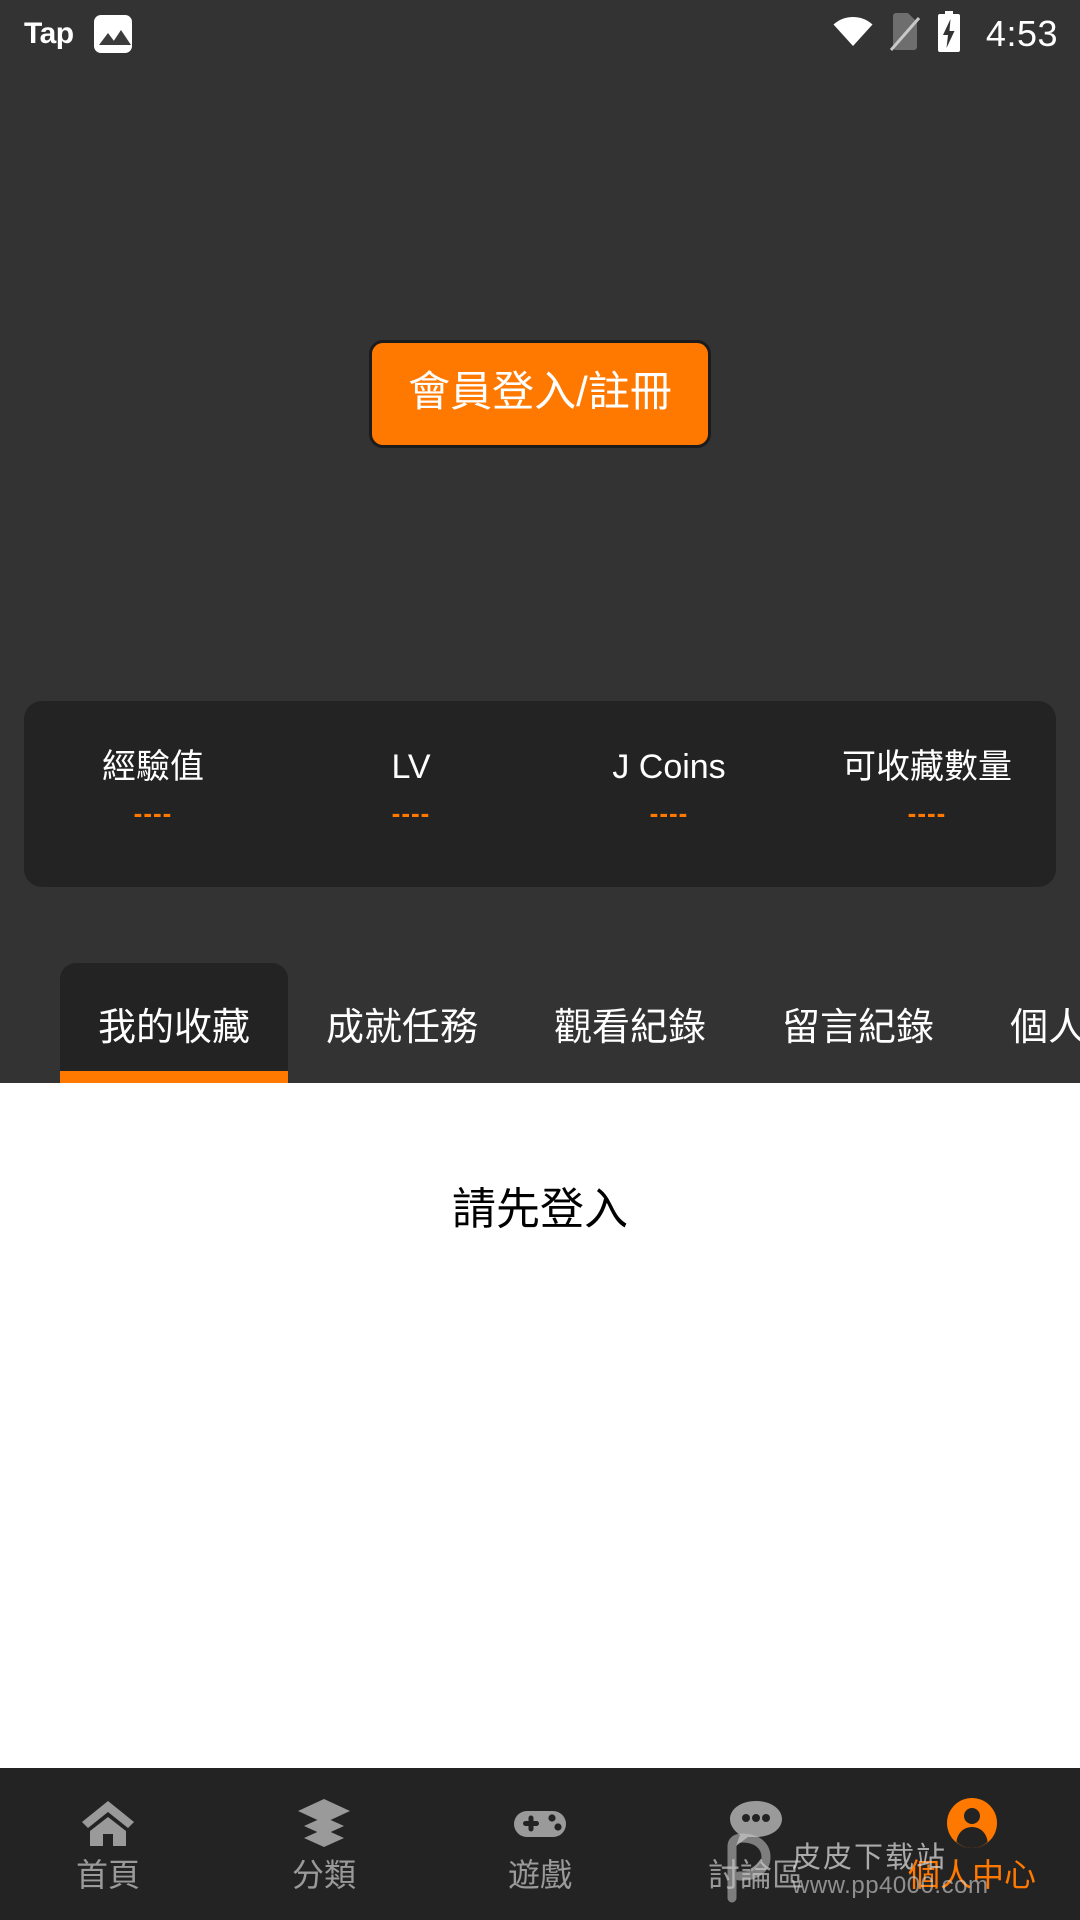 The width and height of the screenshot is (1080, 1920). Describe the element at coordinates (540, 1823) in the screenshot. I see `gamepad-icon` at that location.